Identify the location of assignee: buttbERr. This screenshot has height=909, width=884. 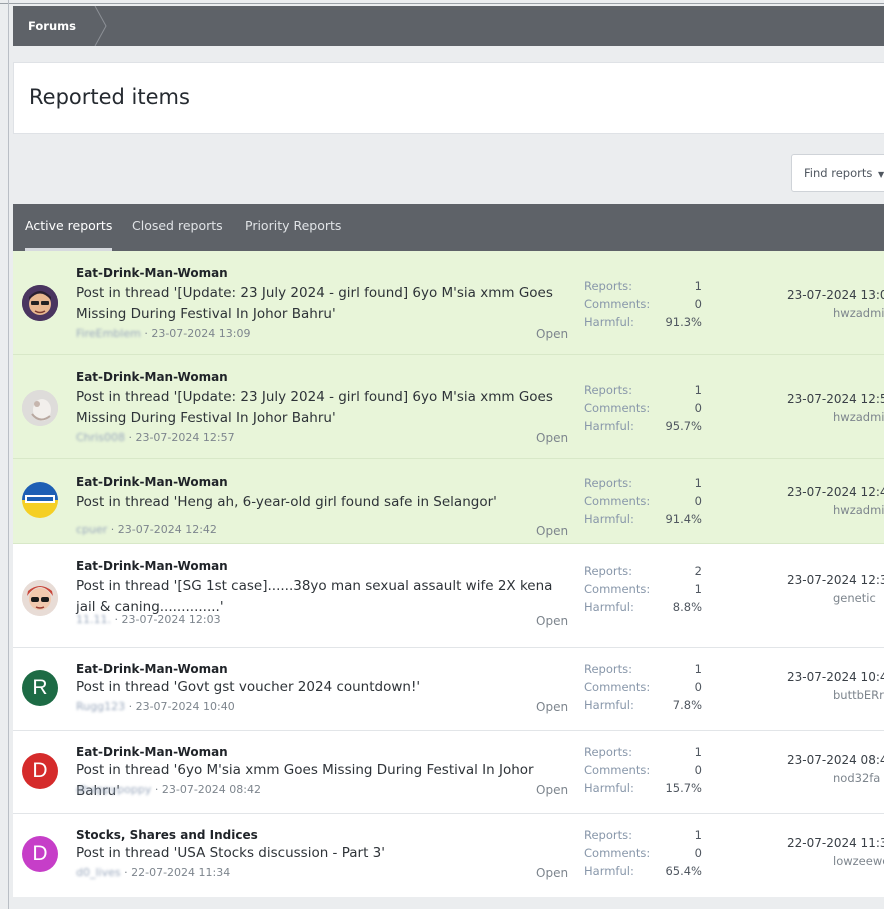
(858, 695).